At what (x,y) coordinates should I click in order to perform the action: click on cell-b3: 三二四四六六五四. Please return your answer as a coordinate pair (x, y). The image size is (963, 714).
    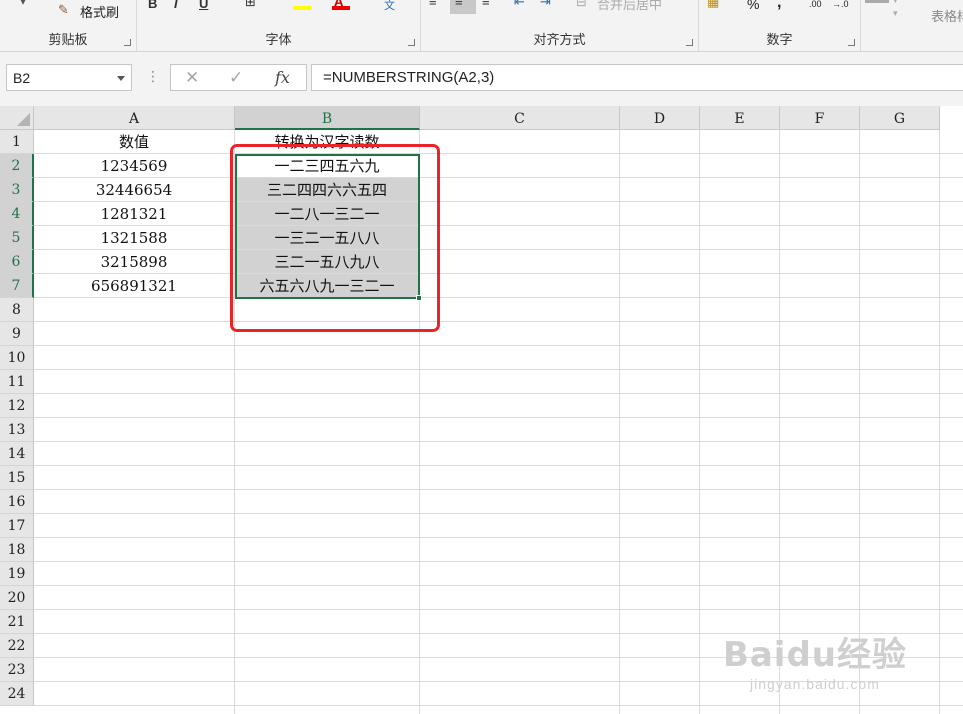
    Looking at the image, I should click on (327, 189).